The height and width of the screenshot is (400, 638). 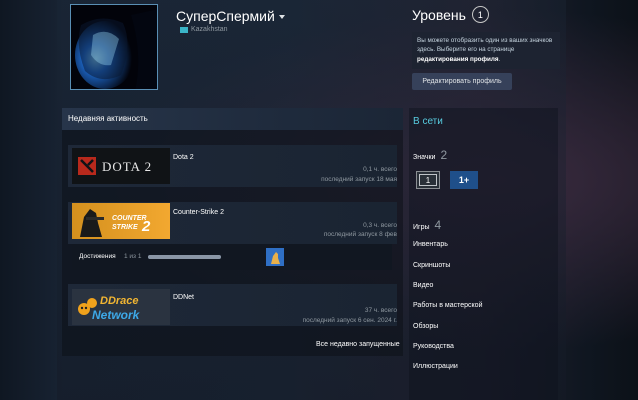 I want to click on svg-text: DDrace, so click(x=119, y=301).